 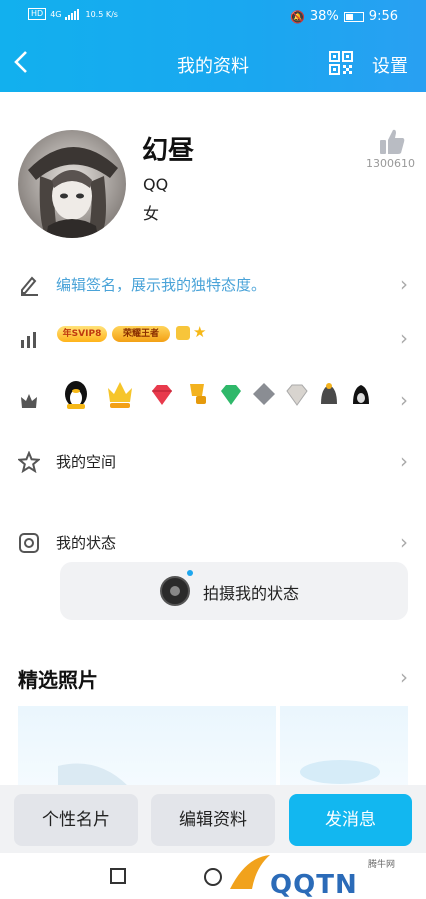 What do you see at coordinates (341, 63) in the screenshot?
I see `qr-code-icon` at bounding box center [341, 63].